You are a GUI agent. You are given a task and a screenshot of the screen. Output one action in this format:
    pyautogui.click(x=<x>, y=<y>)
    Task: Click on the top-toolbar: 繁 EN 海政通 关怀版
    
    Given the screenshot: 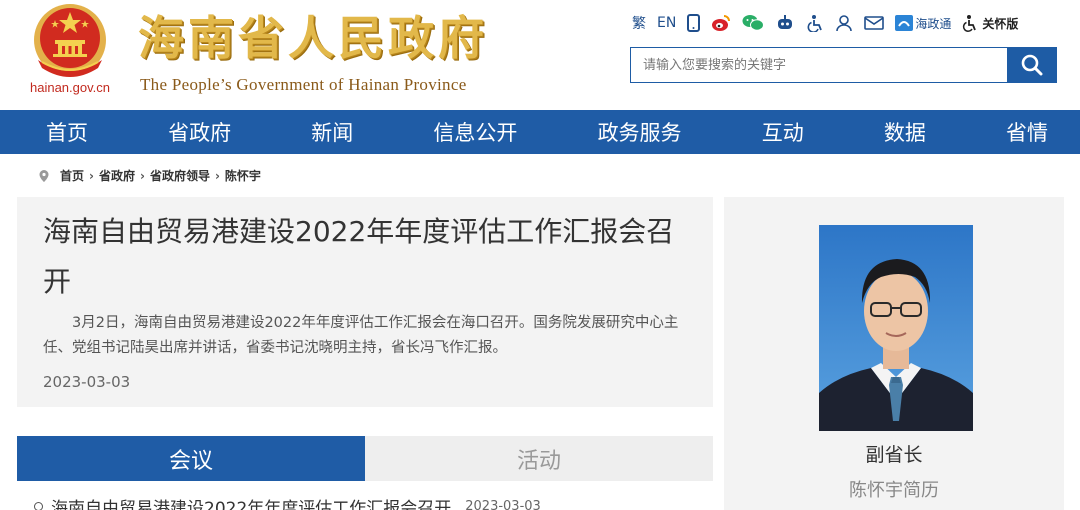 What is the action you would take?
    pyautogui.click(x=825, y=23)
    